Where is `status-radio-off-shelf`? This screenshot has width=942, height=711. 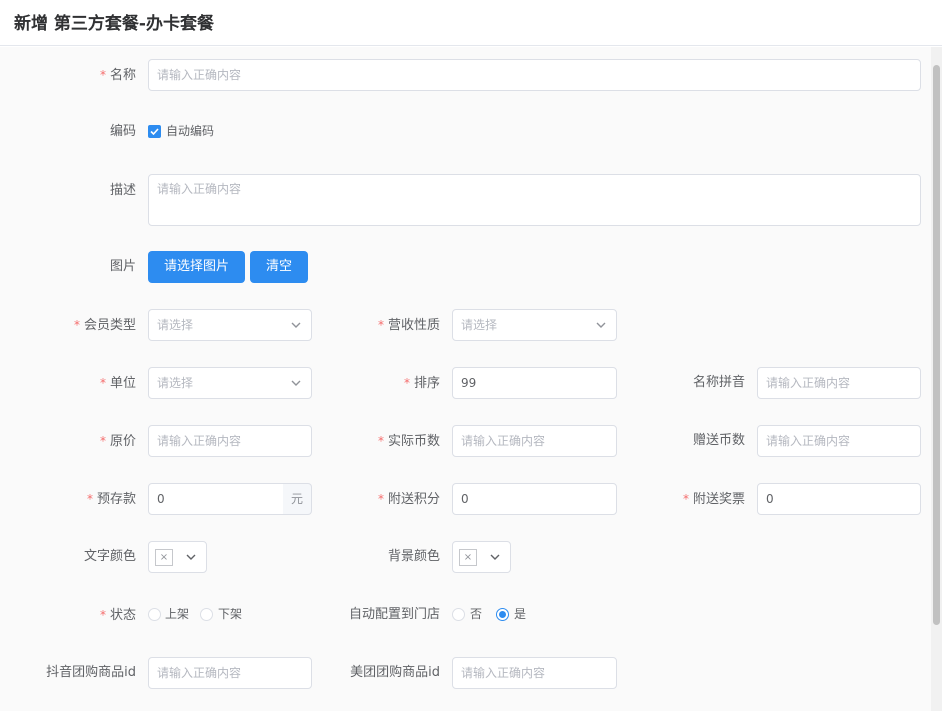 status-radio-off-shelf is located at coordinates (206, 614).